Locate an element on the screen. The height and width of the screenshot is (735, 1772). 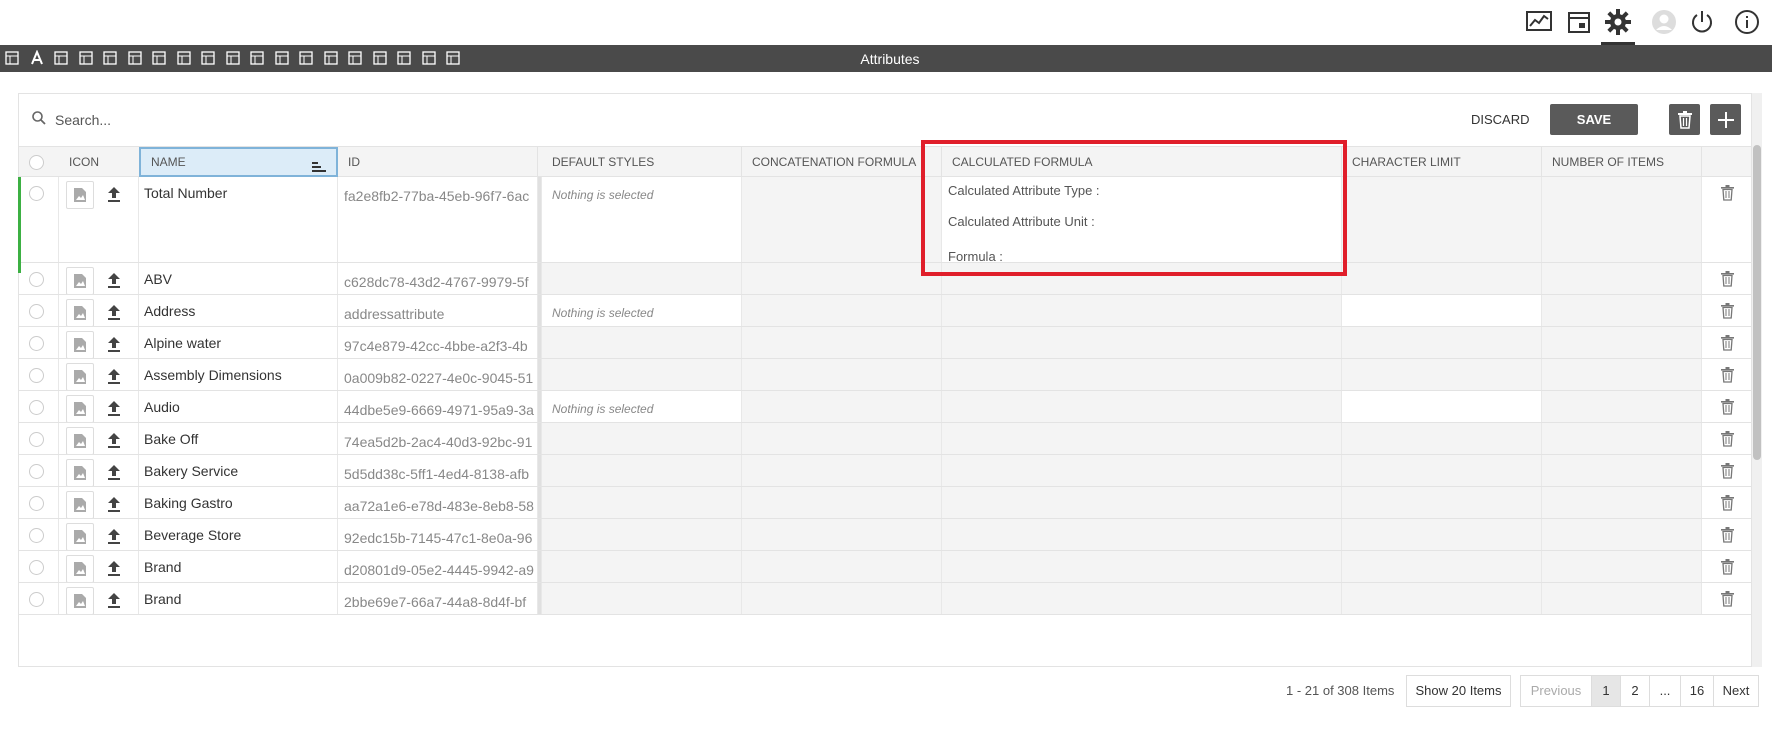
id-cell: 0a009b82-0227-4e0c-9045-51 is located at coordinates (438, 374).